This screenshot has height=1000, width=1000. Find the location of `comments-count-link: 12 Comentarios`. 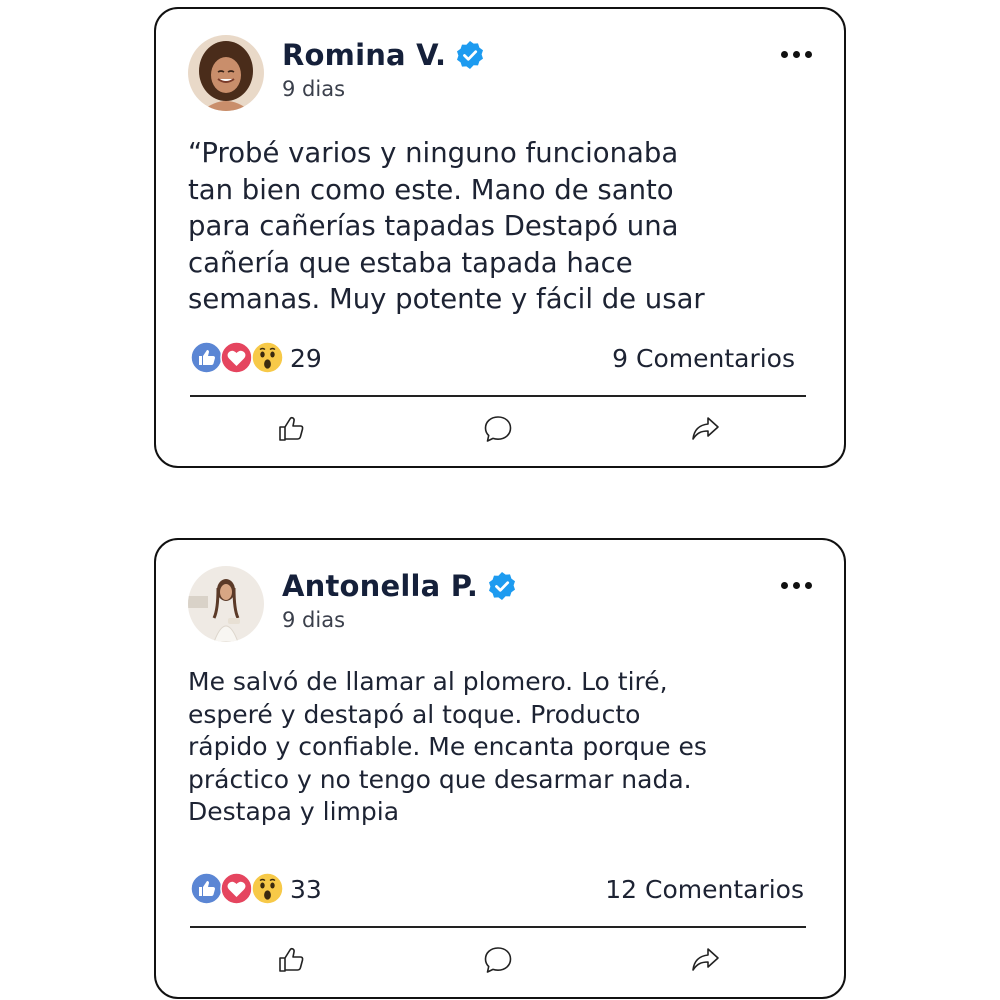

comments-count-link: 12 Comentarios is located at coordinates (704, 889).